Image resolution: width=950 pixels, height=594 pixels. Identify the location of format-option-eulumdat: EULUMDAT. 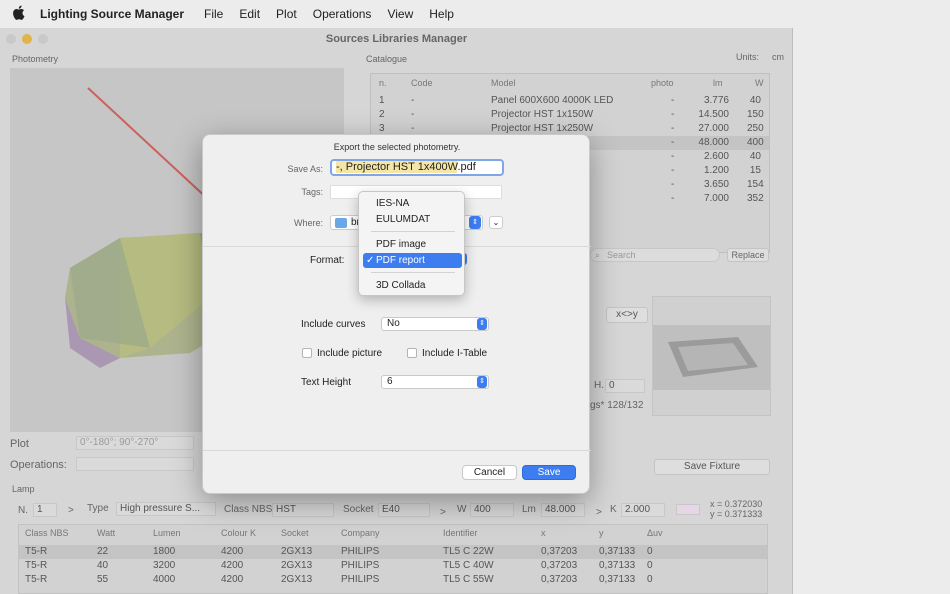
(412, 219).